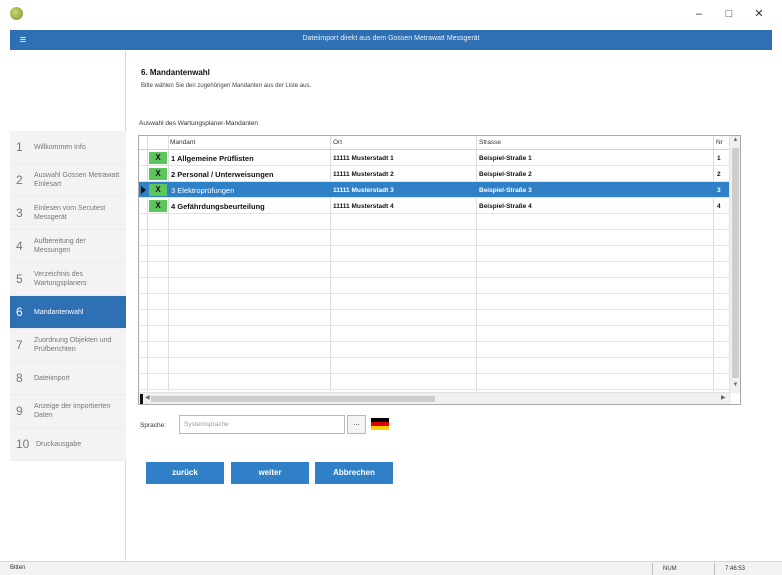  Describe the element at coordinates (391, 15) in the screenshot. I see `window-titlebar: – □ ✕` at that location.